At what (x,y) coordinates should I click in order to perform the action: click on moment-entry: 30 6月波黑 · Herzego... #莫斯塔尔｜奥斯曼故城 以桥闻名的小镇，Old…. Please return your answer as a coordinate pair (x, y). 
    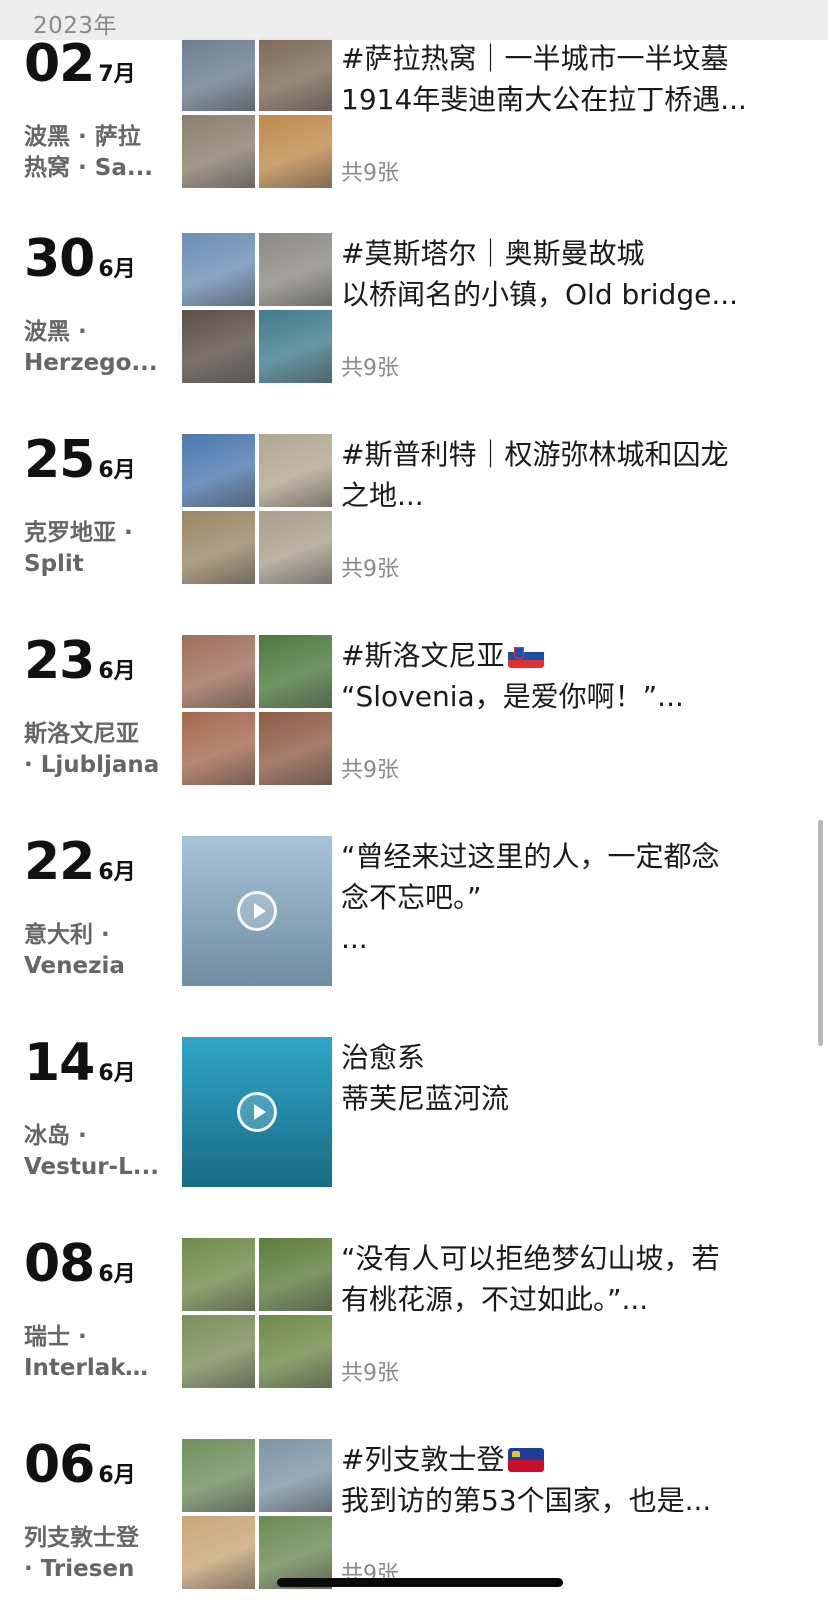
    Looking at the image, I should click on (414, 328).